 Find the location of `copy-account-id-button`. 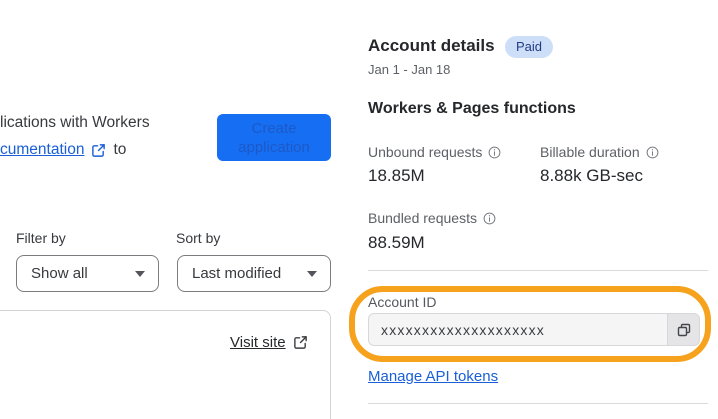

copy-account-id-button is located at coordinates (683, 329).